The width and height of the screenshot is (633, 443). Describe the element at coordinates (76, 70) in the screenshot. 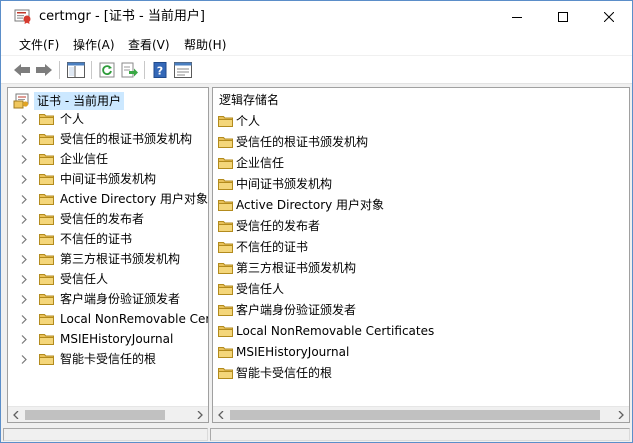

I see `show-hide-tree-button` at that location.